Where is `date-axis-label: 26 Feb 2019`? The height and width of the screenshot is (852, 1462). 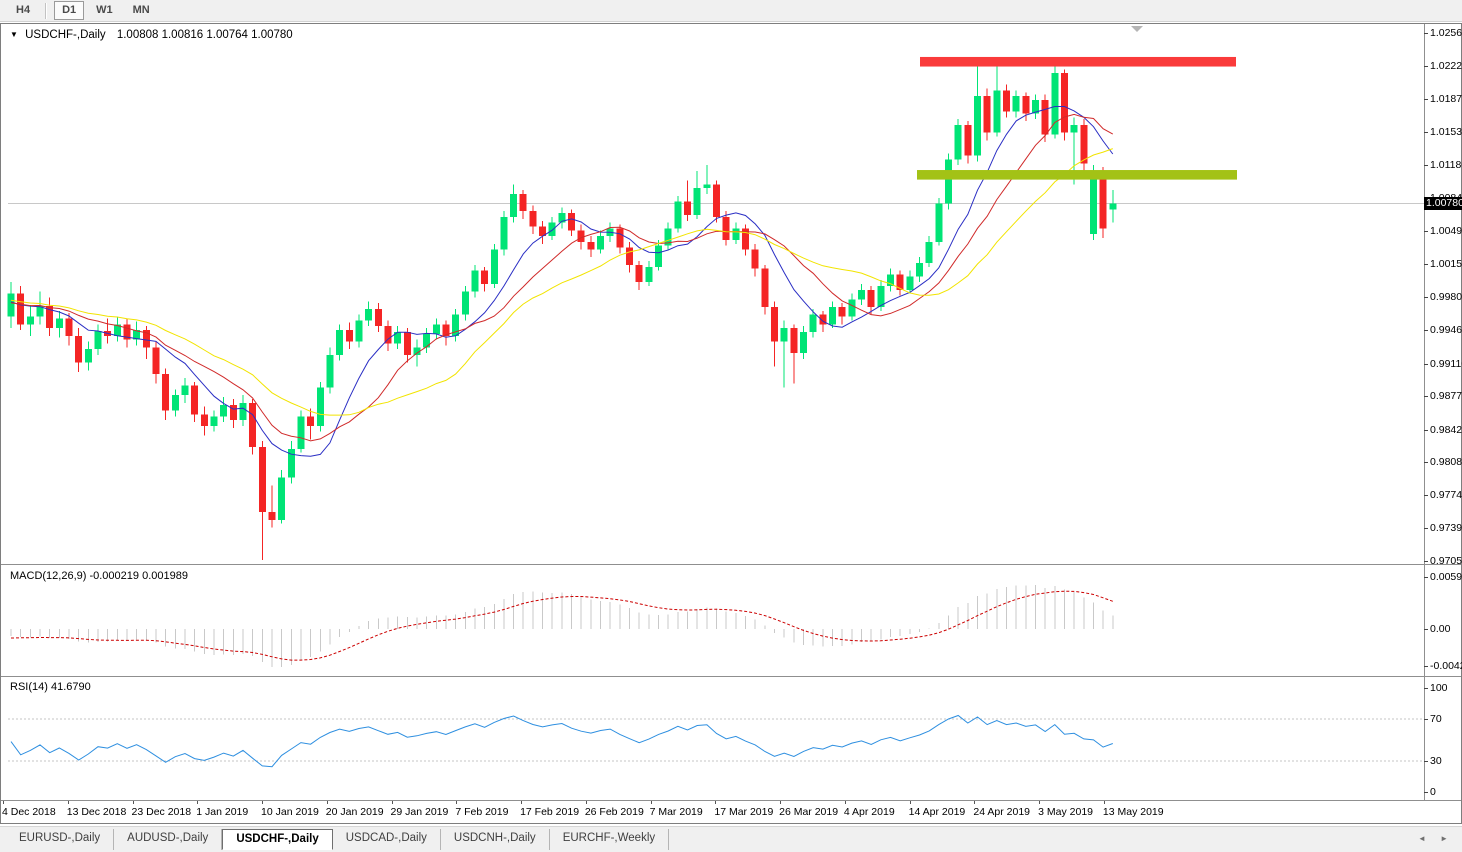
date-axis-label: 26 Feb 2019 is located at coordinates (614, 812).